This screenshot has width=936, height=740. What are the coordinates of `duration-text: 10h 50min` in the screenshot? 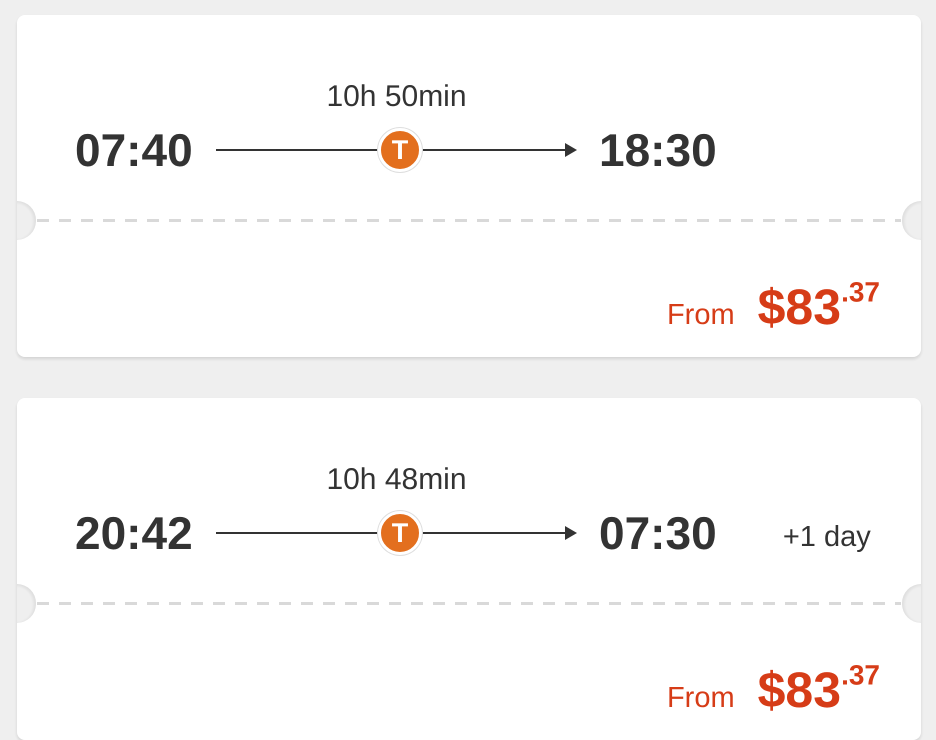 It's located at (396, 97).